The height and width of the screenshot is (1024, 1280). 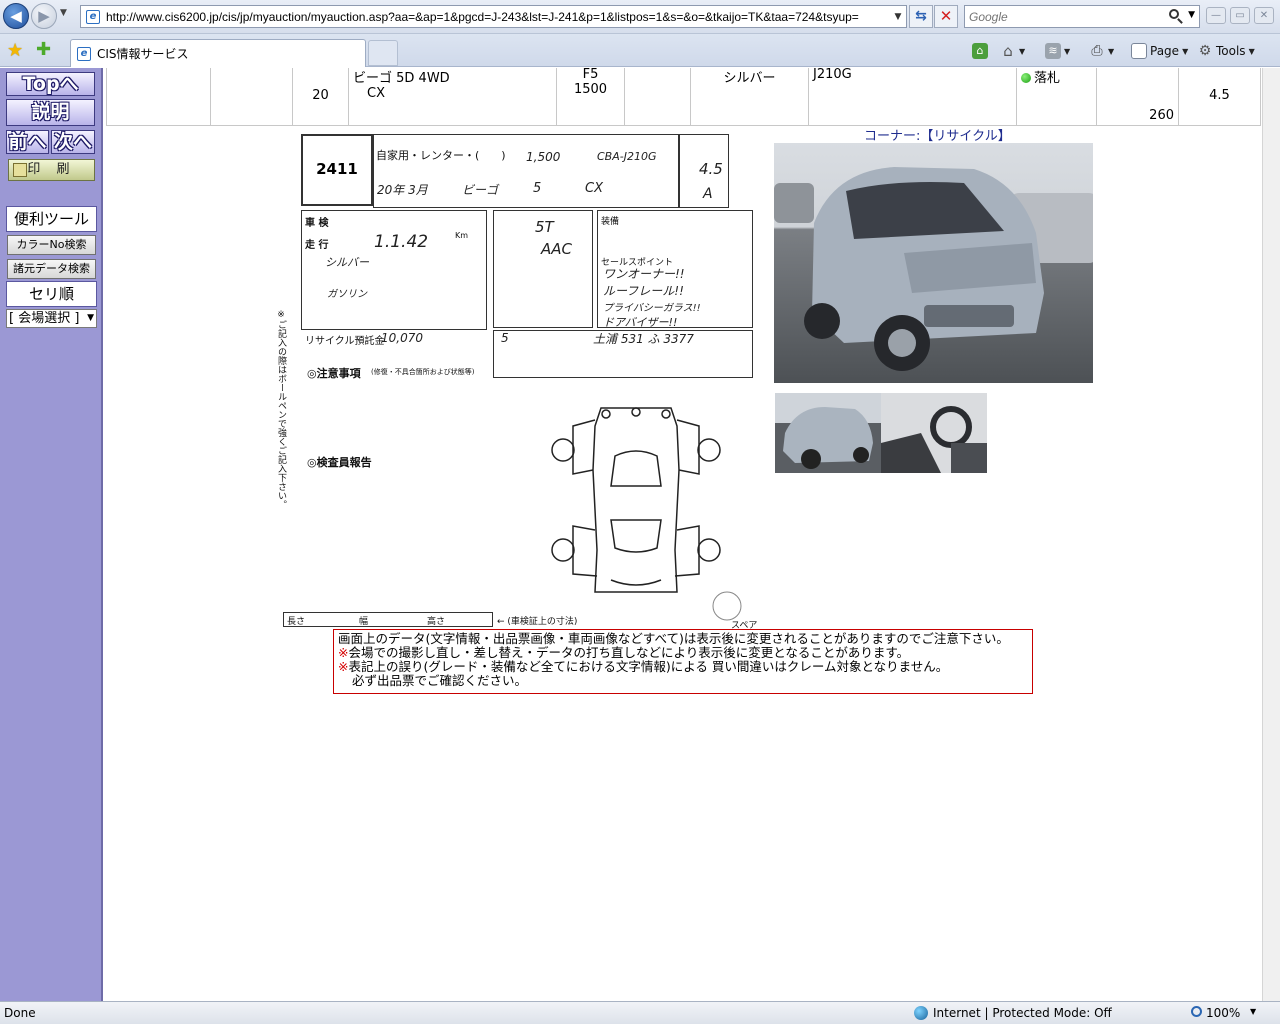 What do you see at coordinates (590, 75) in the screenshot?
I see `shift-text: F5` at bounding box center [590, 75].